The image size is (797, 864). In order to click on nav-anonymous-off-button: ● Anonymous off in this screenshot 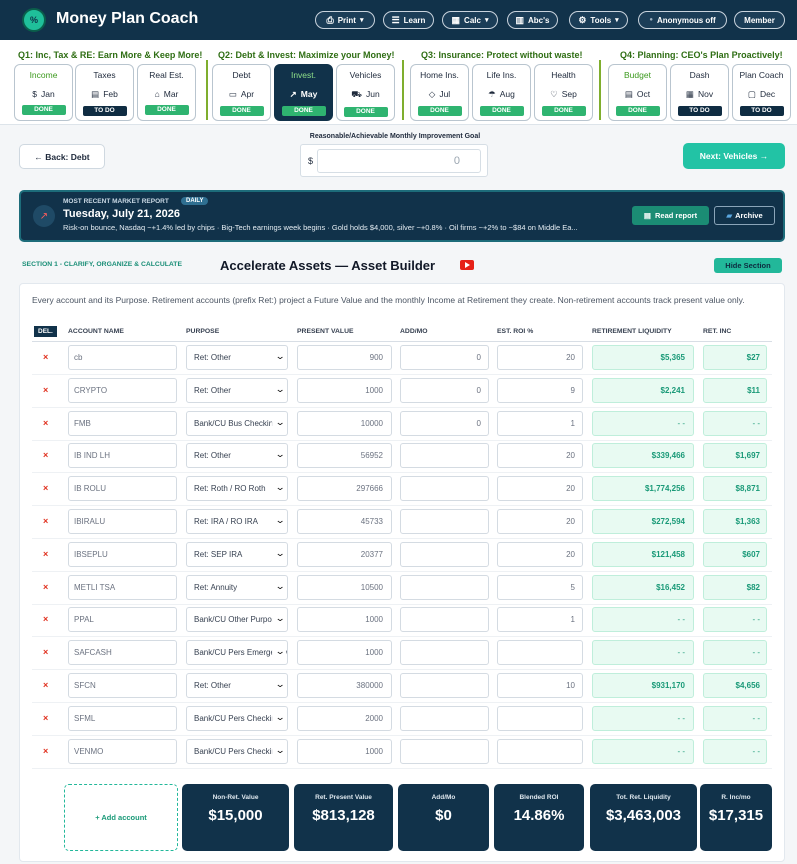, I will do `click(682, 20)`.